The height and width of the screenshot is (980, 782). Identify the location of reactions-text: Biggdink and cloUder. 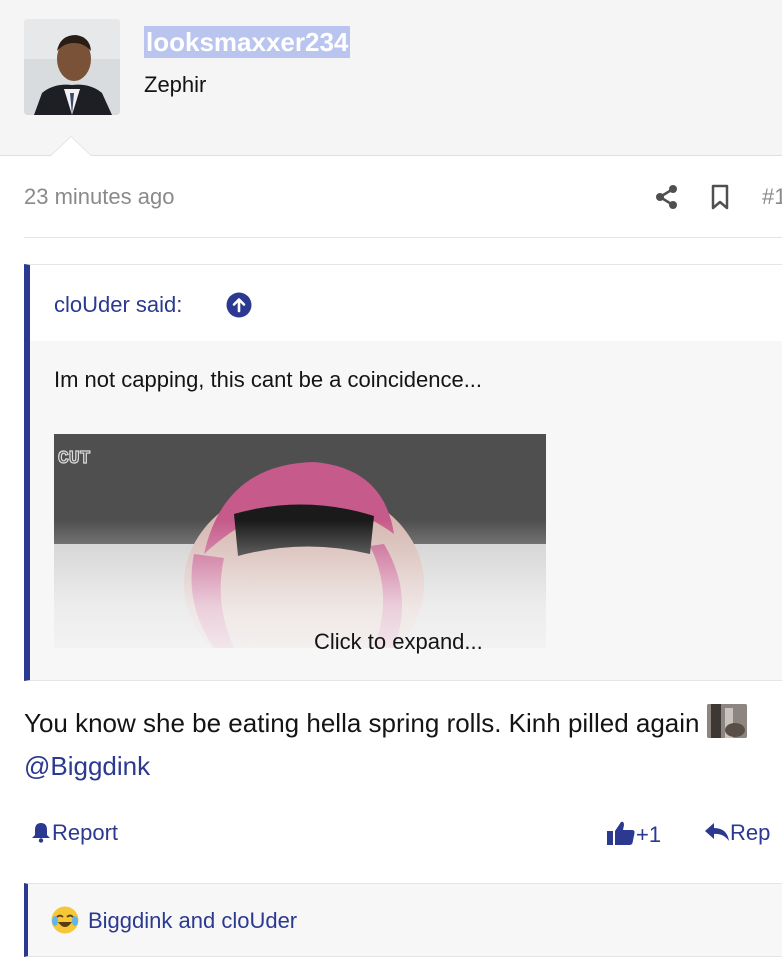
(192, 921).